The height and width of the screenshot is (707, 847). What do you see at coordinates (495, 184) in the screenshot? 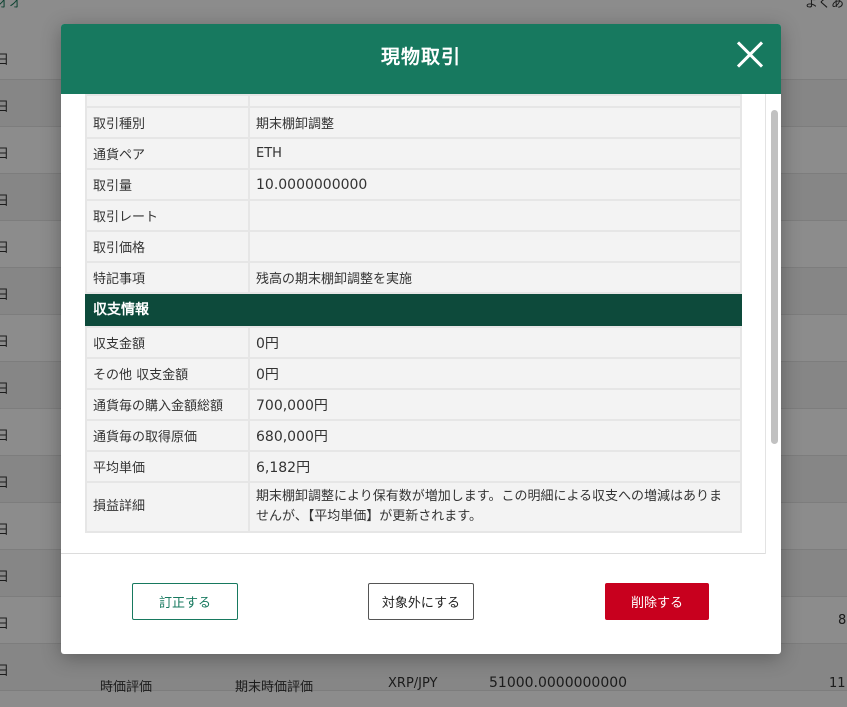
I see `row-value: 10.0000000000` at bounding box center [495, 184].